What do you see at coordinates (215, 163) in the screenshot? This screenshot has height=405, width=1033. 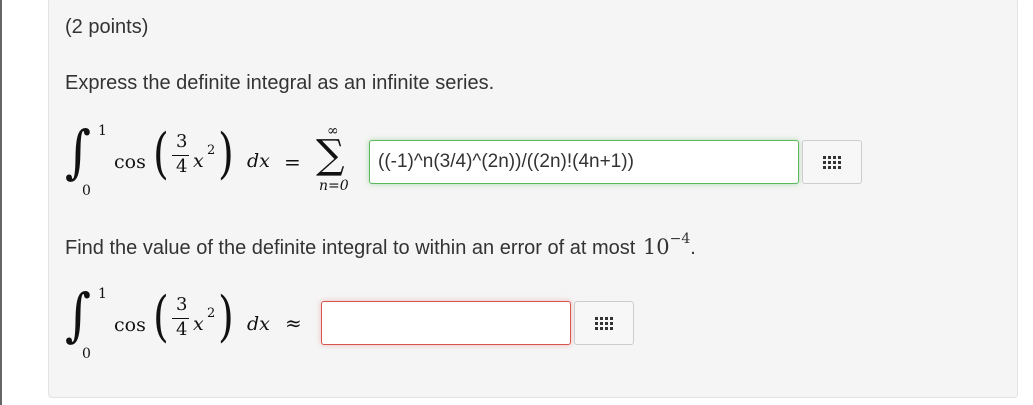 I see `integral-equation-1: ∫ 1 0 cos ( 3 4 x 2 ) dx = ∞ ∑ n=0` at bounding box center [215, 163].